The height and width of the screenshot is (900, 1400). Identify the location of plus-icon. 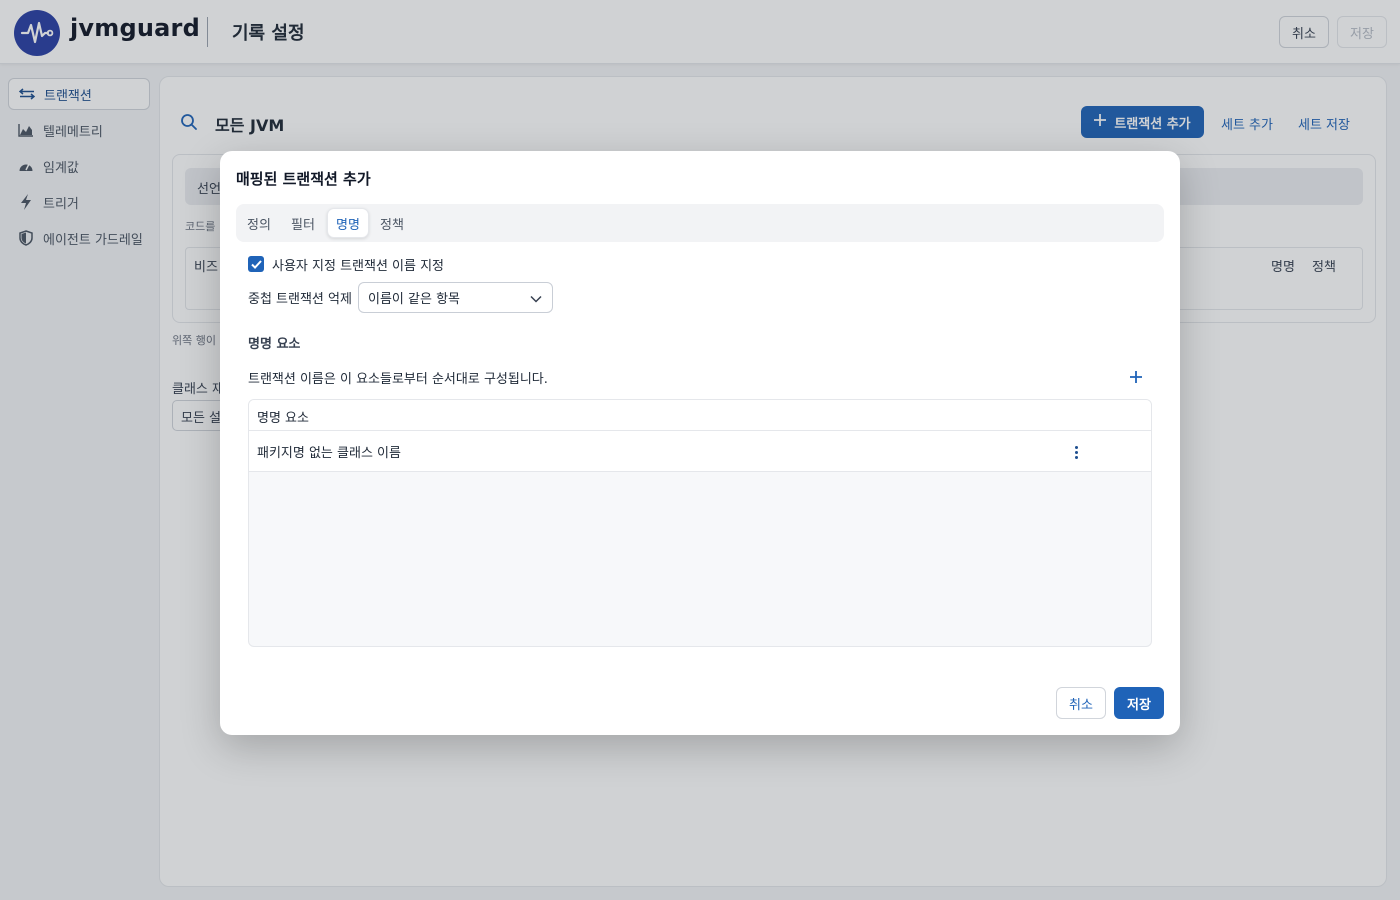
(1136, 377).